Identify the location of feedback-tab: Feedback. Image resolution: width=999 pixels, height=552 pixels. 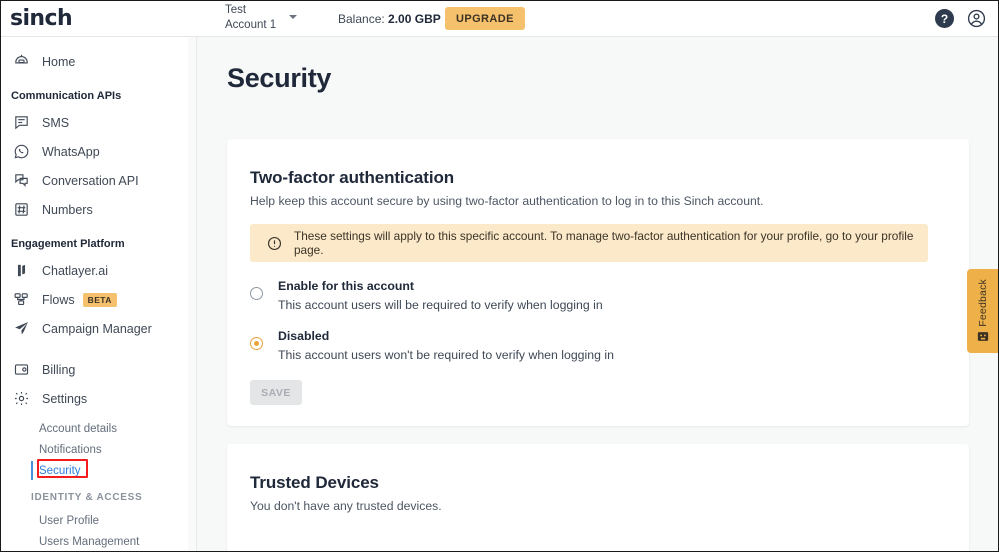
(982, 311).